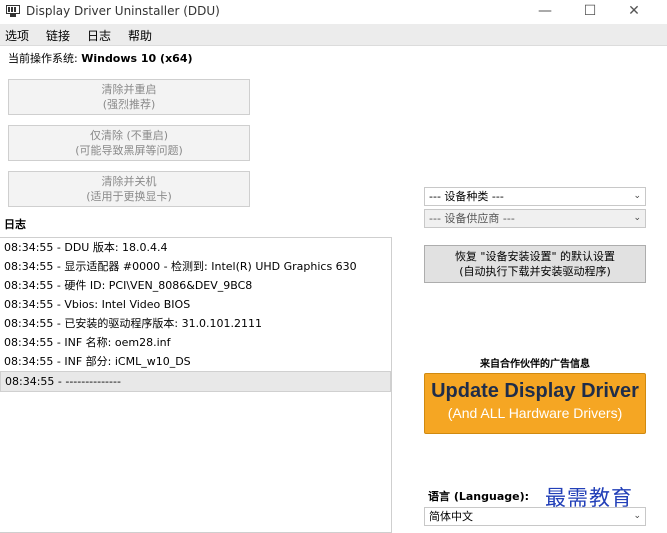 The height and width of the screenshot is (533, 667). Describe the element at coordinates (86, 247) in the screenshot. I see `log-line: 08:34:55 - DDU 版本: 18.0.4.4` at that location.